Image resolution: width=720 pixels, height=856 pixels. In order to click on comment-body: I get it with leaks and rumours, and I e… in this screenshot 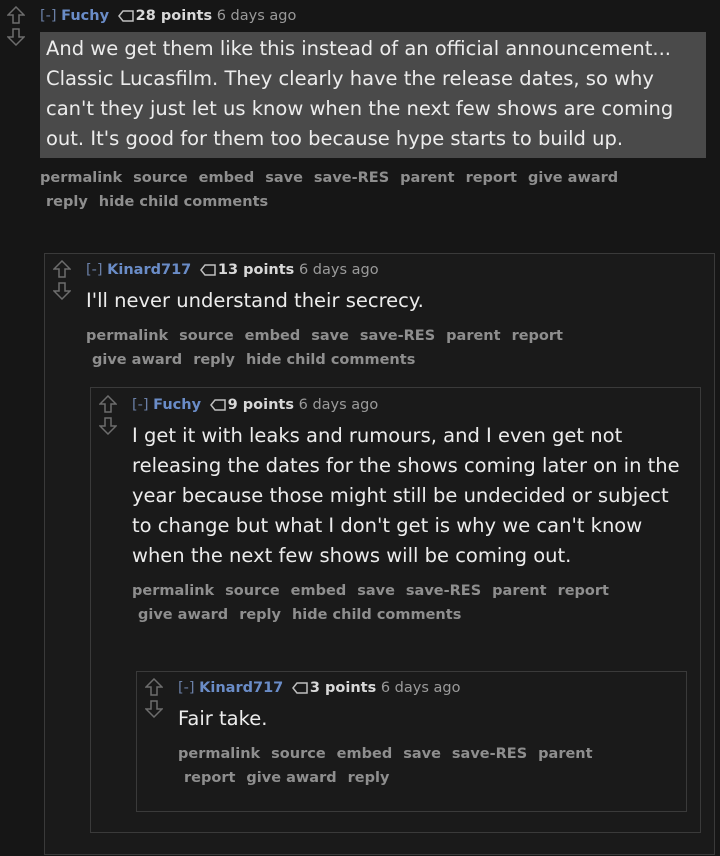, I will do `click(406, 495)`.